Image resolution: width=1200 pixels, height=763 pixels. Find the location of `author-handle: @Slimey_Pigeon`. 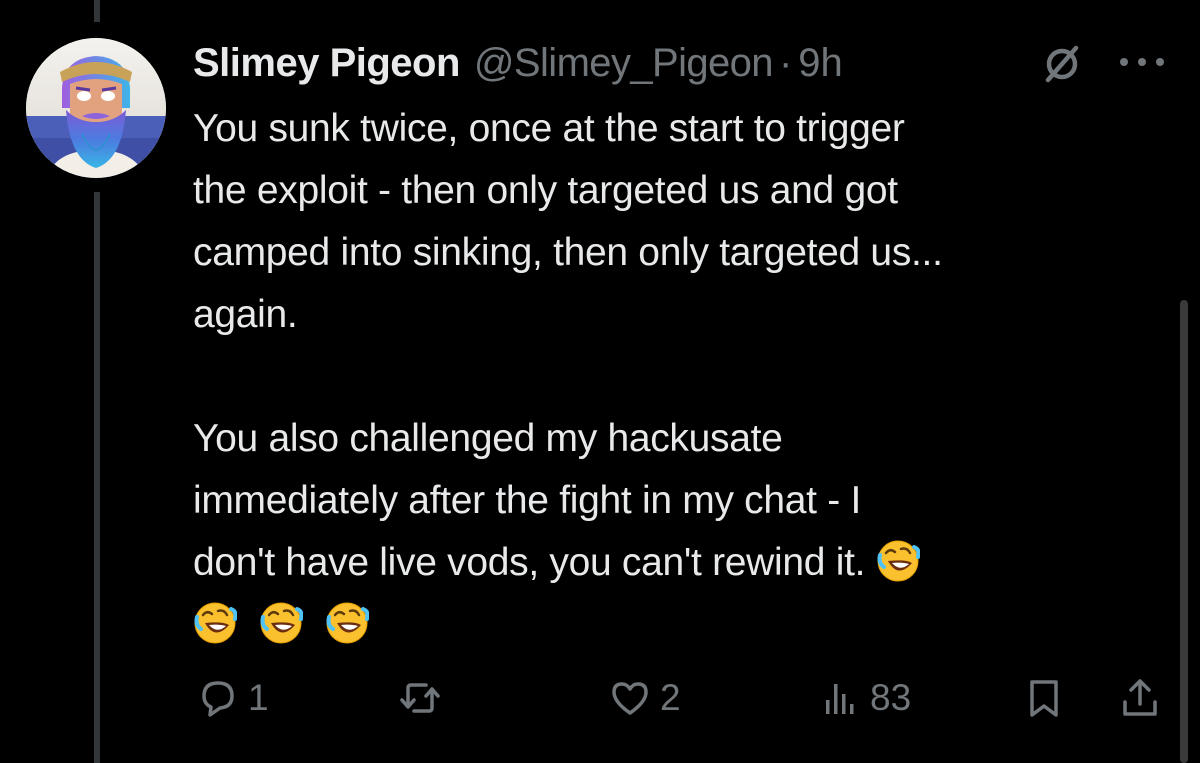

author-handle: @Slimey_Pigeon is located at coordinates (624, 63).